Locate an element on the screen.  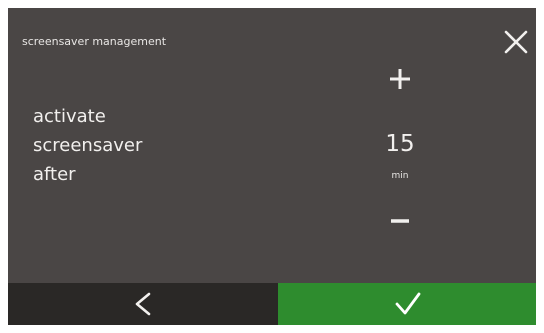
close-button is located at coordinates (516, 42).